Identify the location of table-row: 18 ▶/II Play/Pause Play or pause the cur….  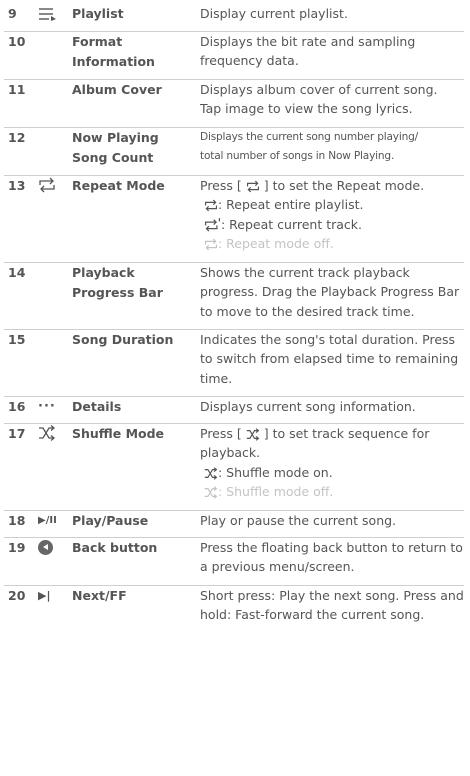
(234, 524).